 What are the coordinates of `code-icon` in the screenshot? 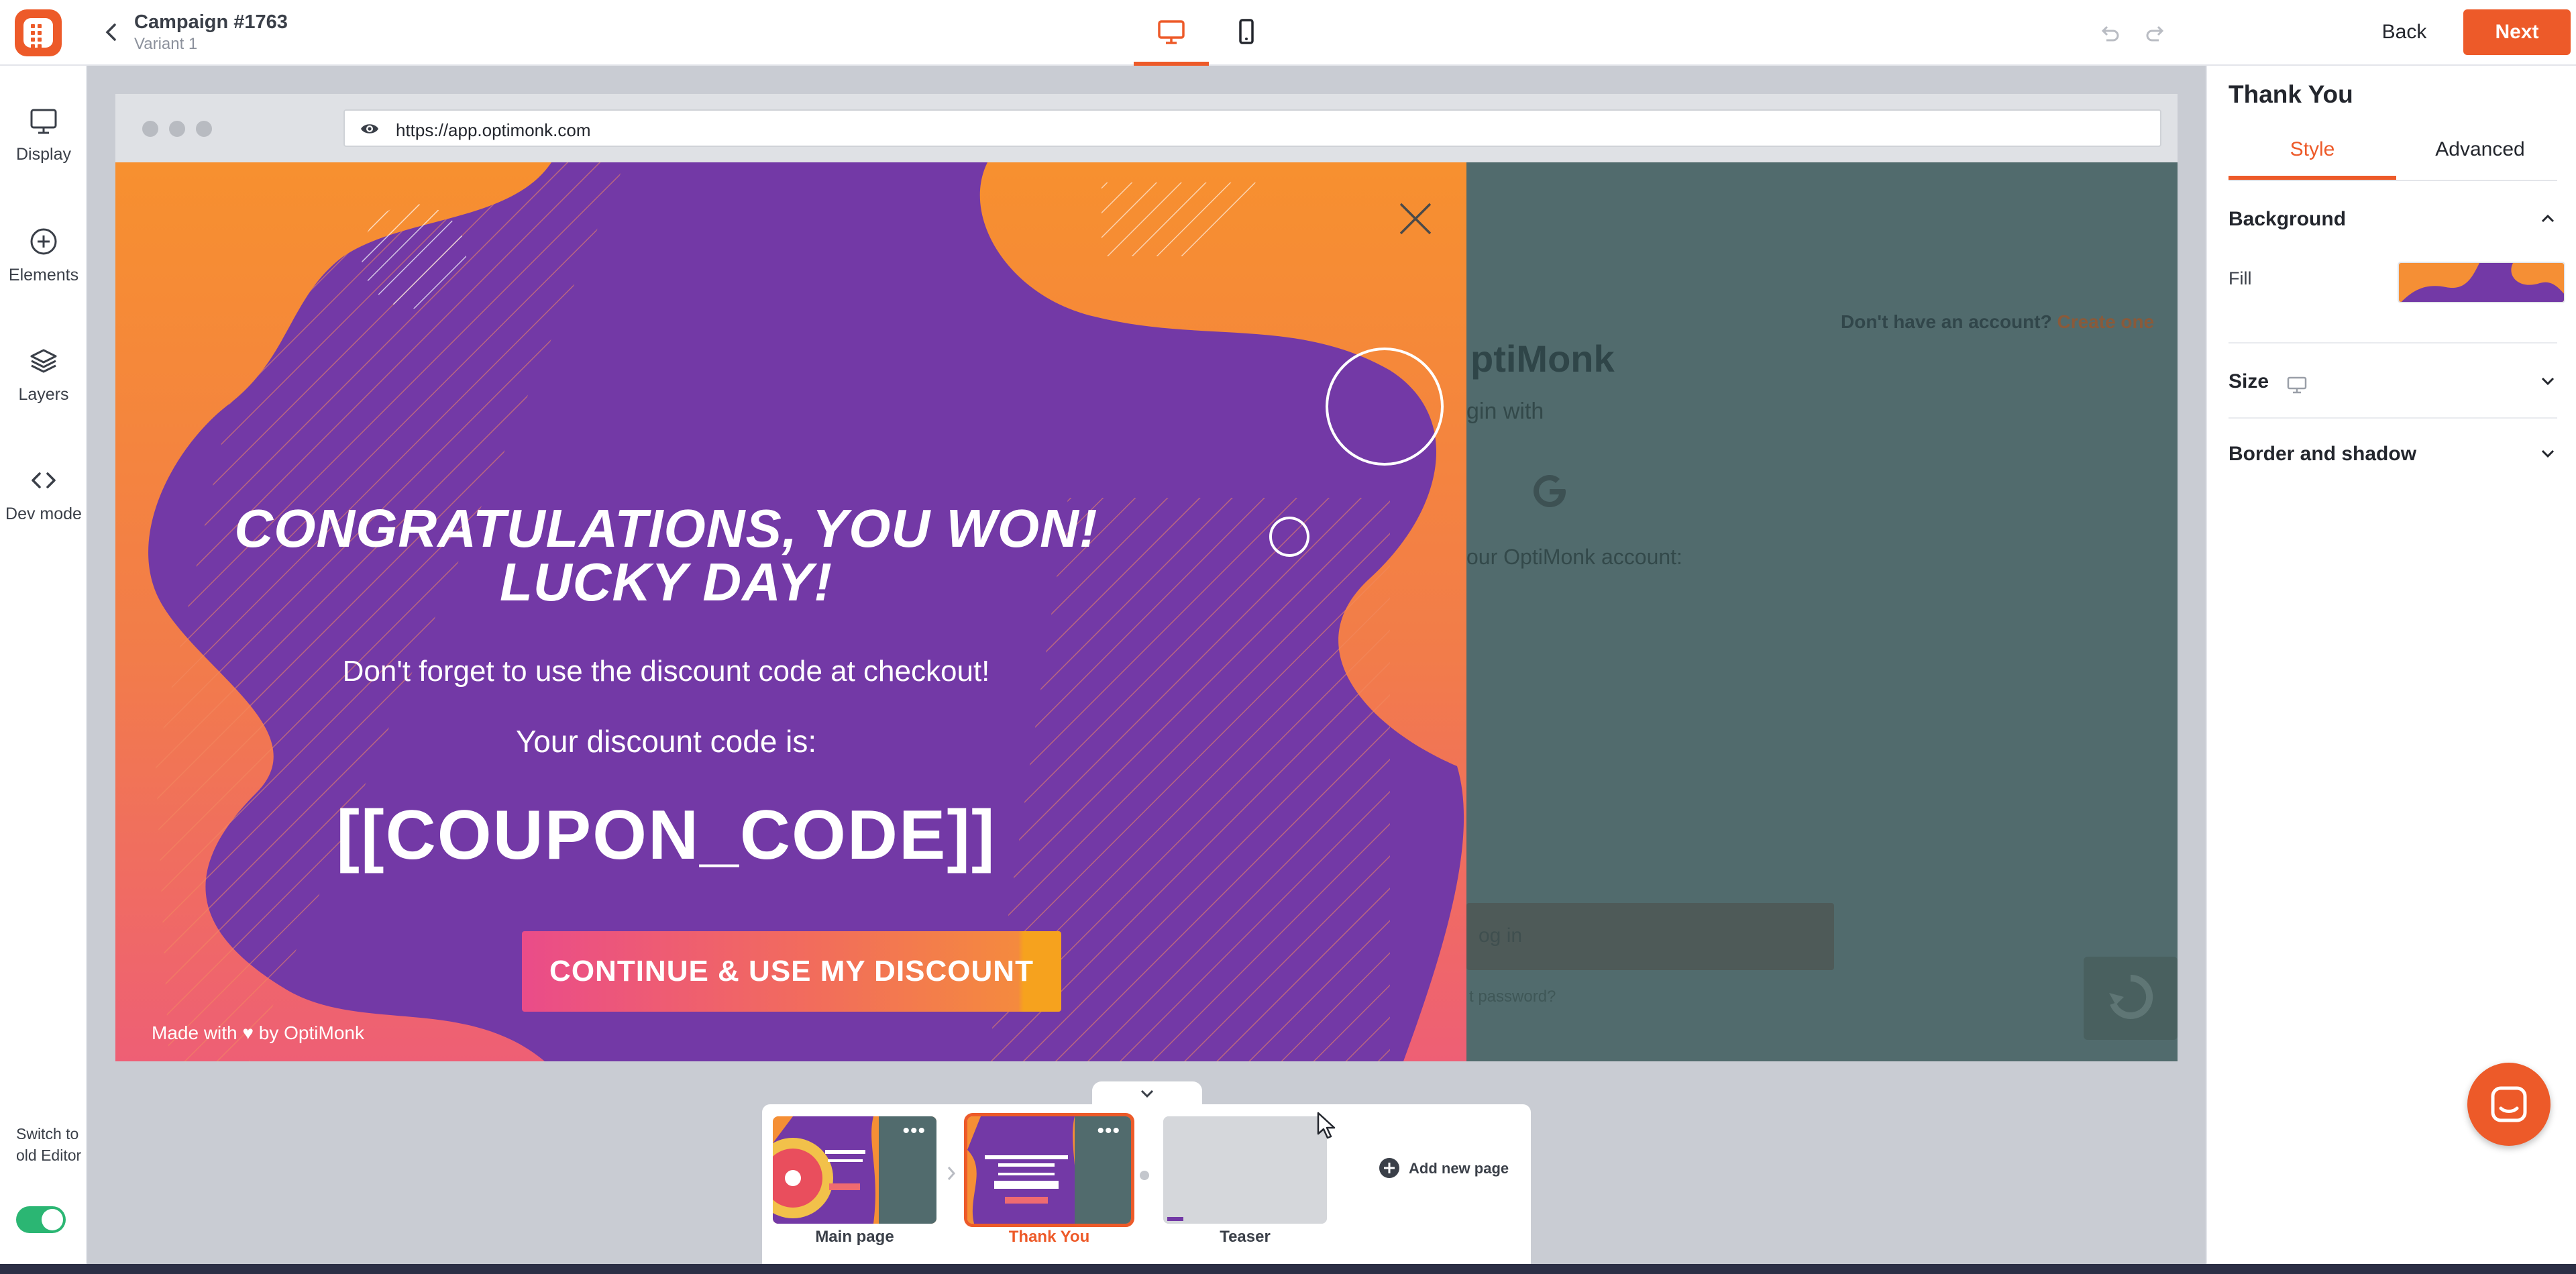 It's located at (44, 480).